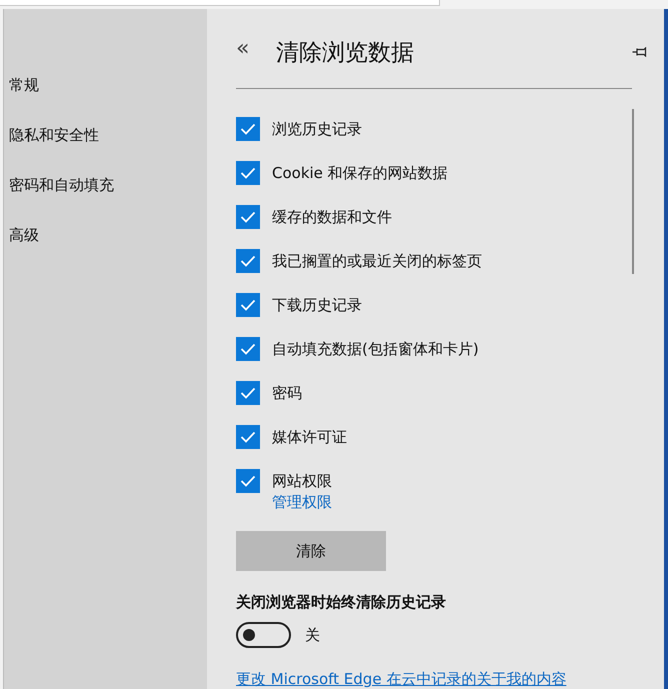 This screenshot has height=689, width=668. What do you see at coordinates (287, 393) in the screenshot?
I see `checkbox-label: 密码` at bounding box center [287, 393].